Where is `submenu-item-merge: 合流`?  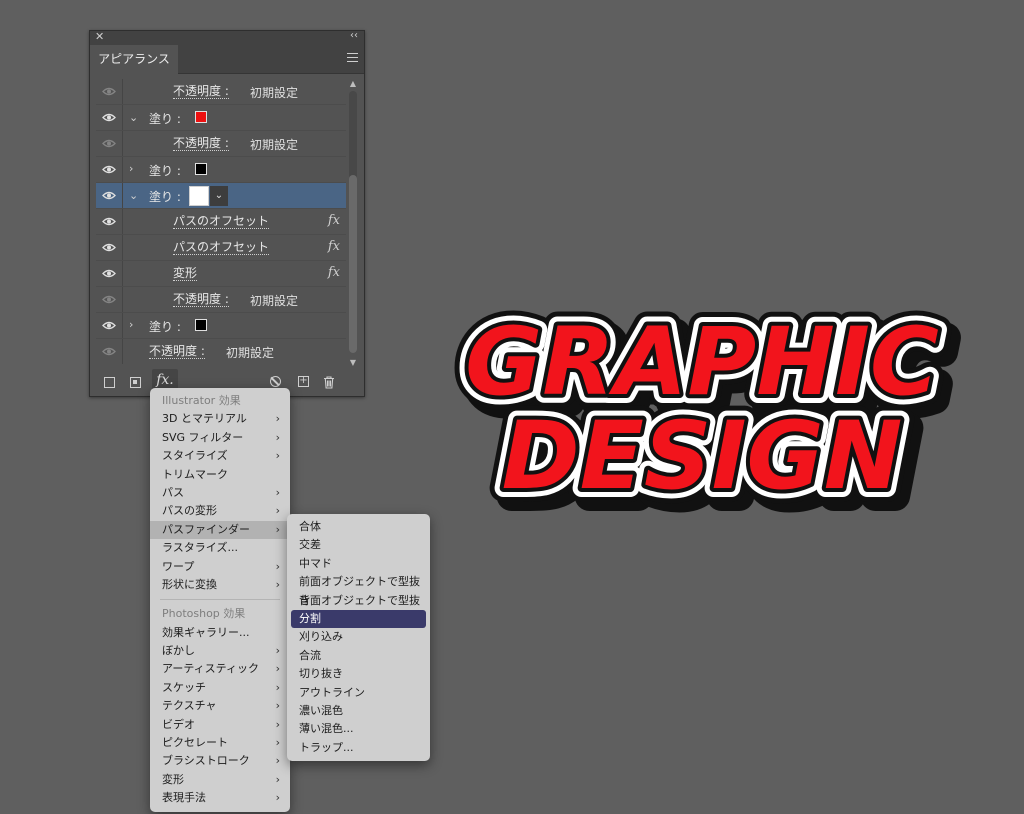
submenu-item-merge: 合流 is located at coordinates (358, 656).